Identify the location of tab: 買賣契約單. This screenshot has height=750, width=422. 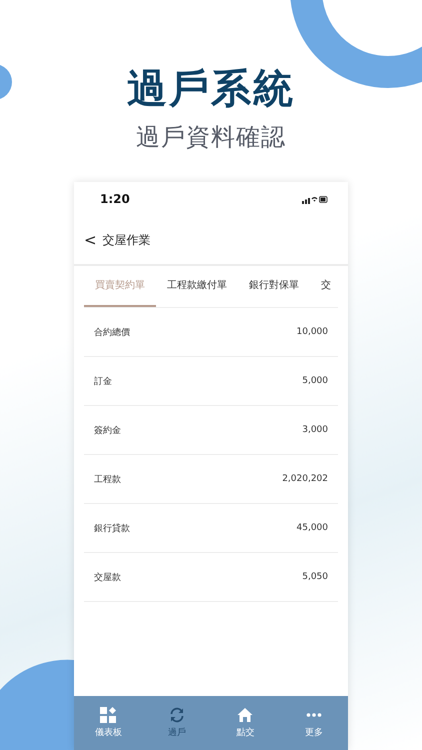
(120, 286).